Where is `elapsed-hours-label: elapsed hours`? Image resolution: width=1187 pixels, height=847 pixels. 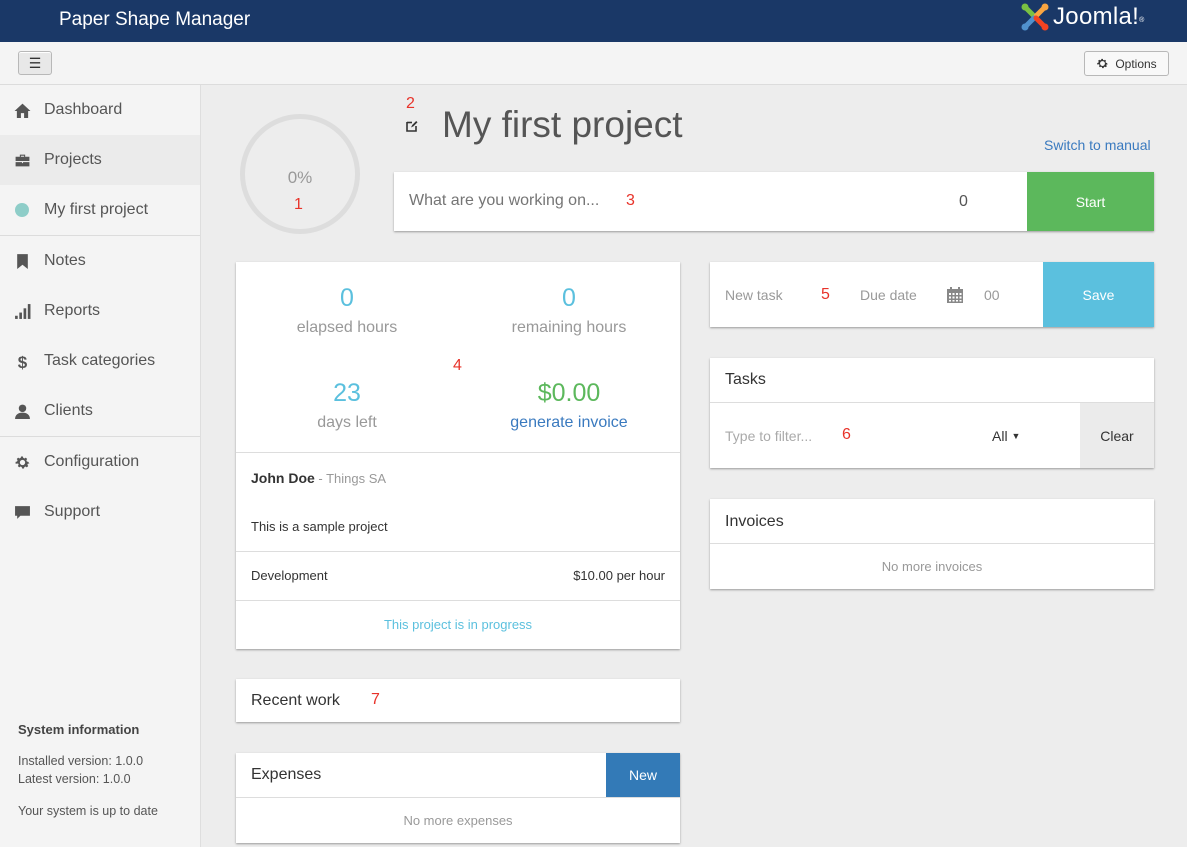
elapsed-hours-label: elapsed hours is located at coordinates (347, 327).